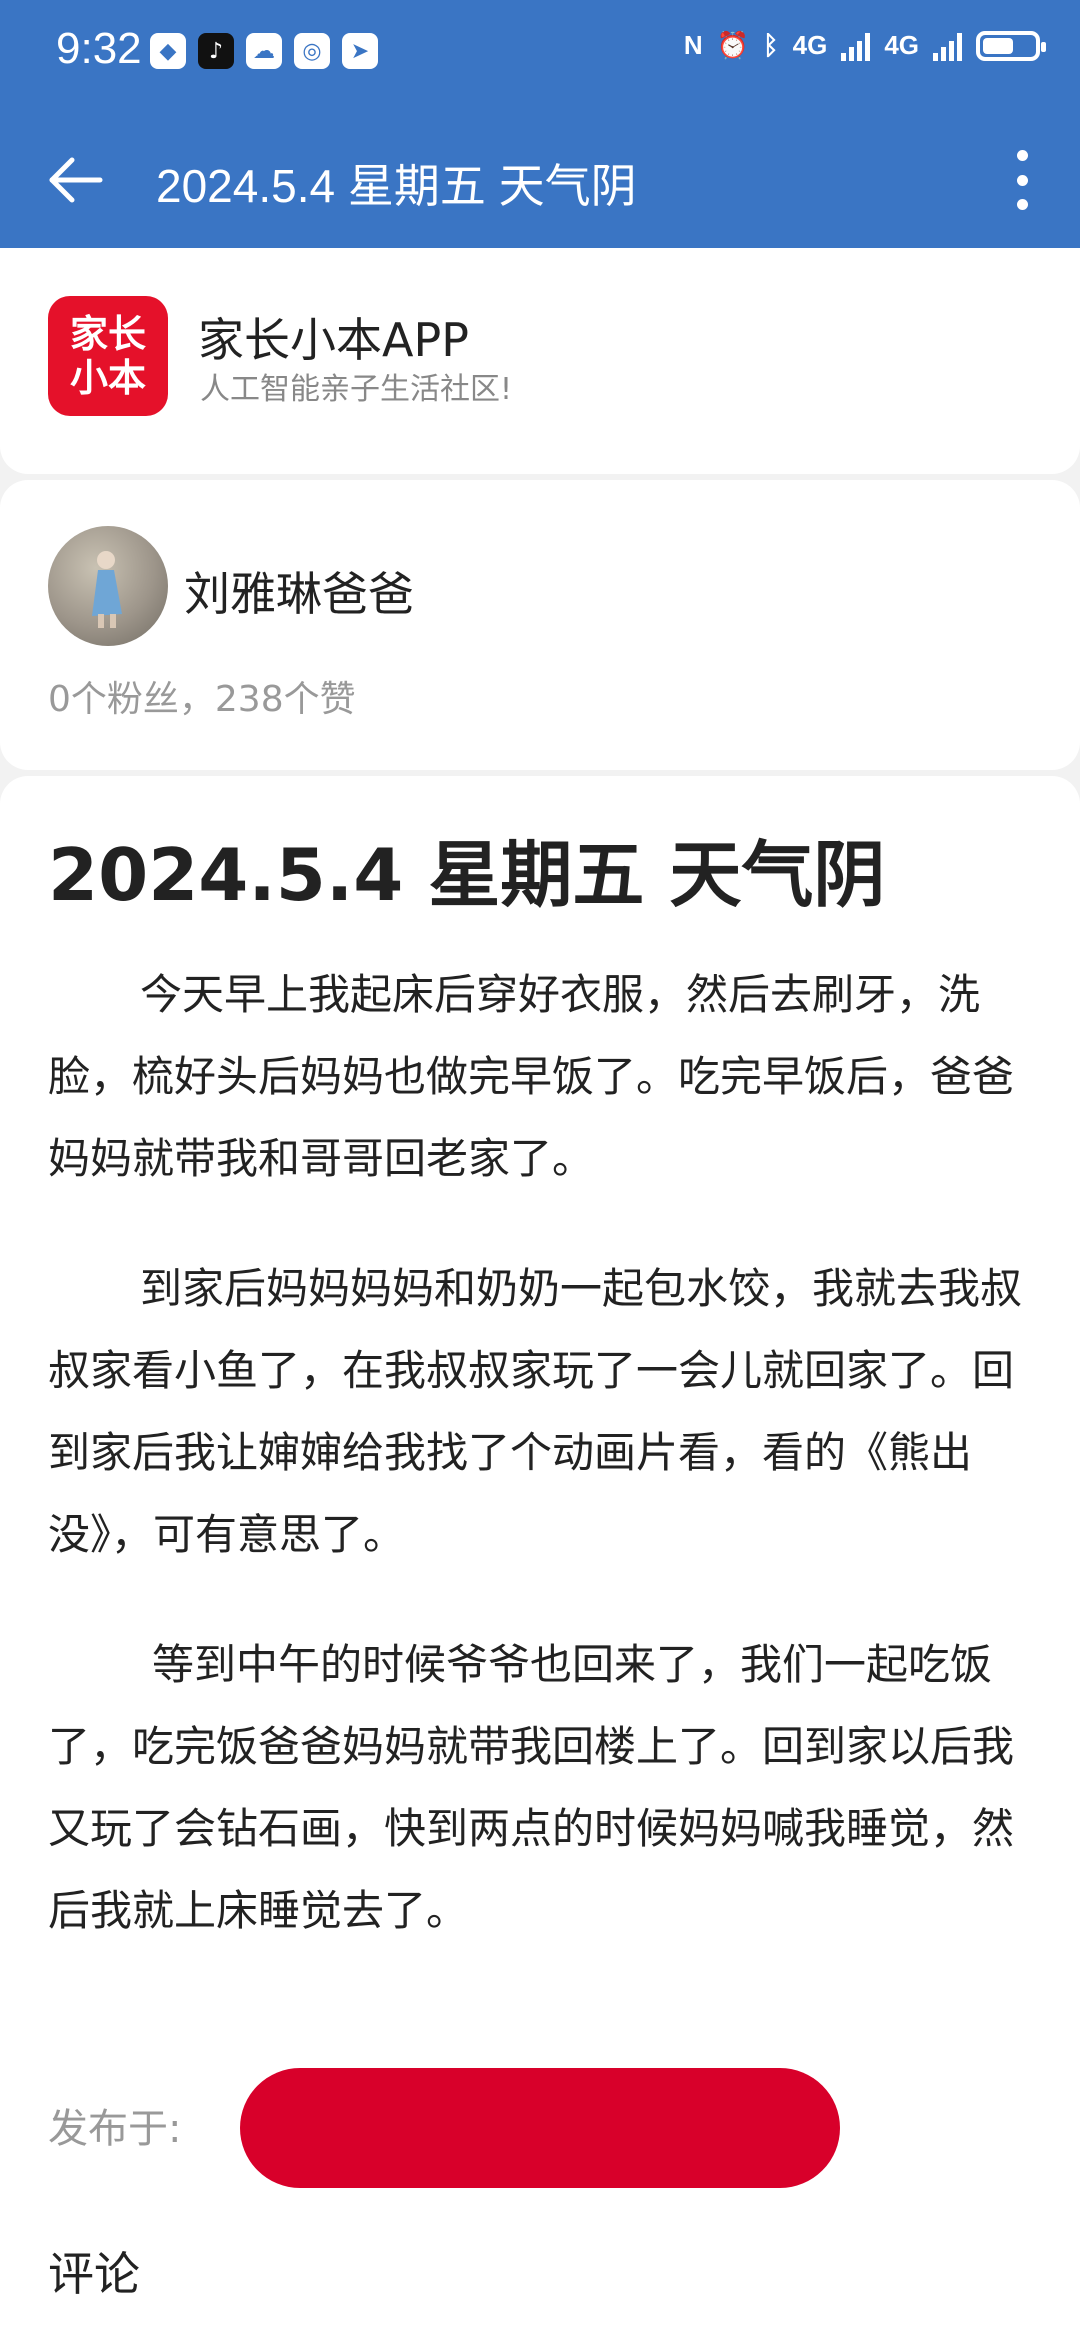 The height and width of the screenshot is (2340, 1080). I want to click on status-time: 9:32, so click(99, 48).